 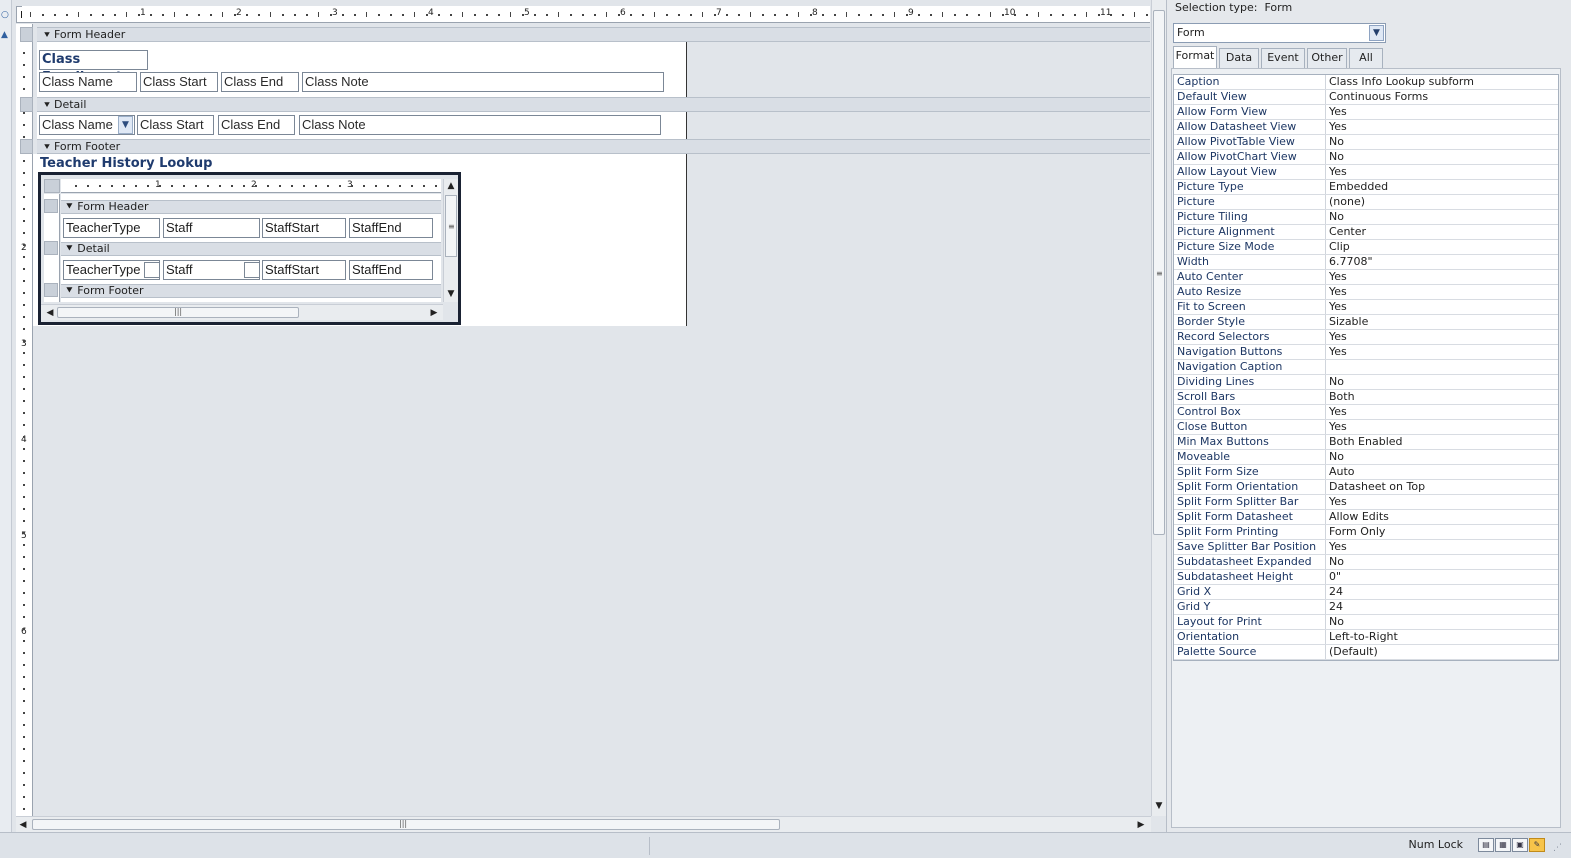 I want to click on property-row: Split Form Orientation Datasheet on Top, so click(x=1366, y=487).